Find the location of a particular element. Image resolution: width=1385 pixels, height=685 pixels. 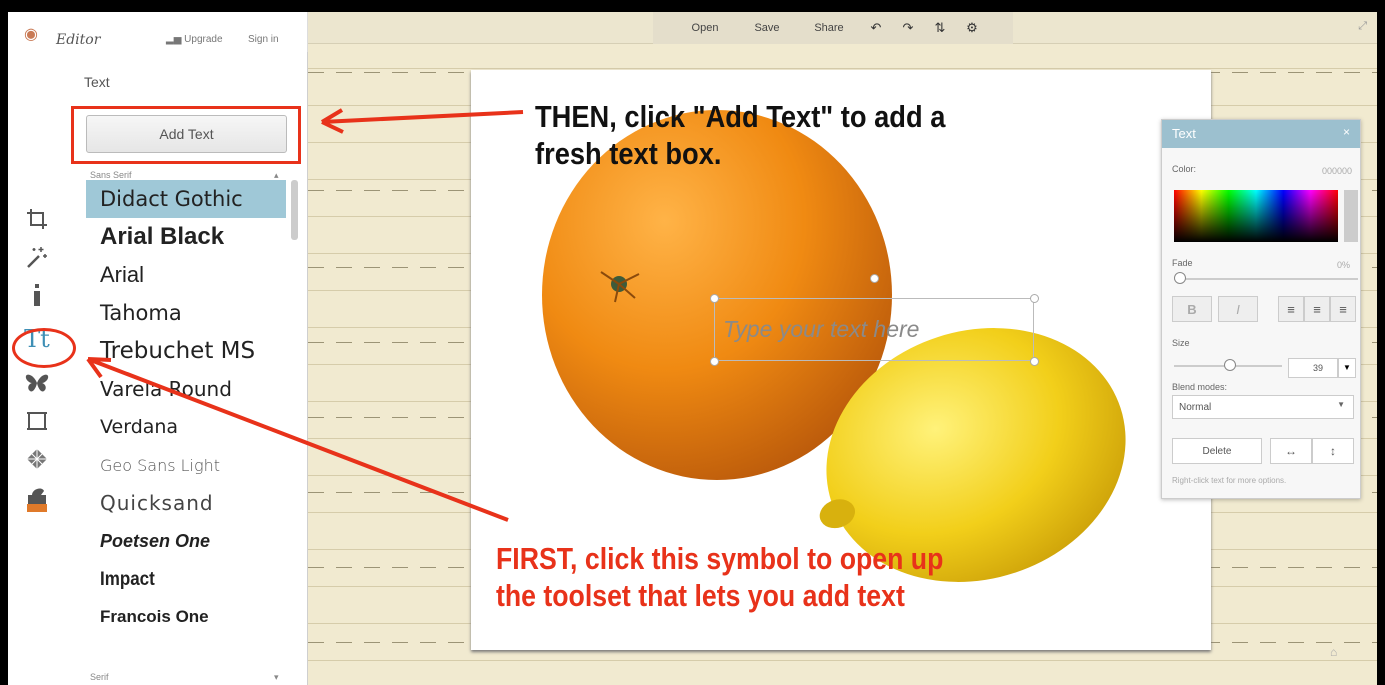

logo-text: Editor is located at coordinates (78, 40).